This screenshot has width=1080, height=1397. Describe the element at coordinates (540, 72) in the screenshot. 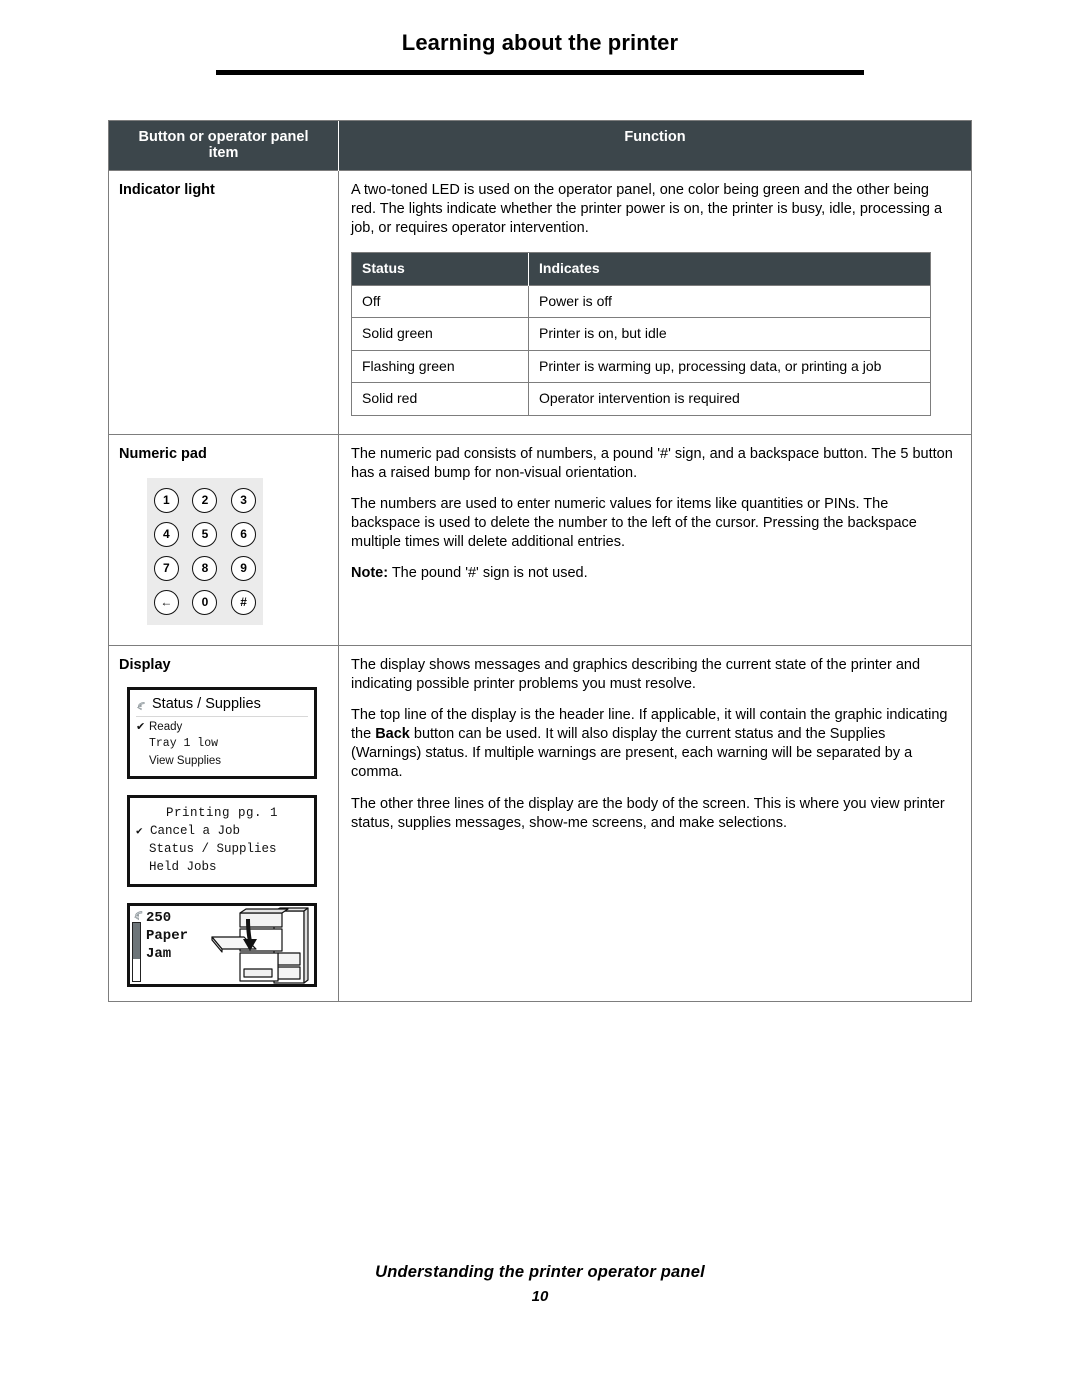

I see `header-divider-rule` at that location.